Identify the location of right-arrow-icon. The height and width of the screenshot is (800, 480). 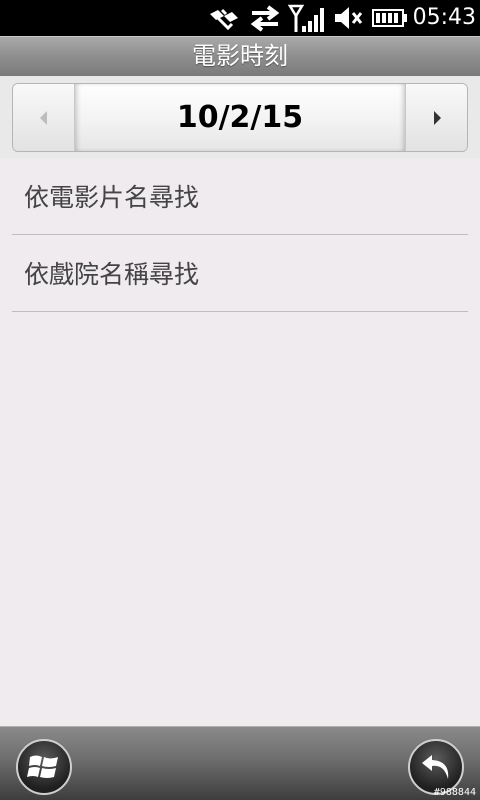
(437, 117).